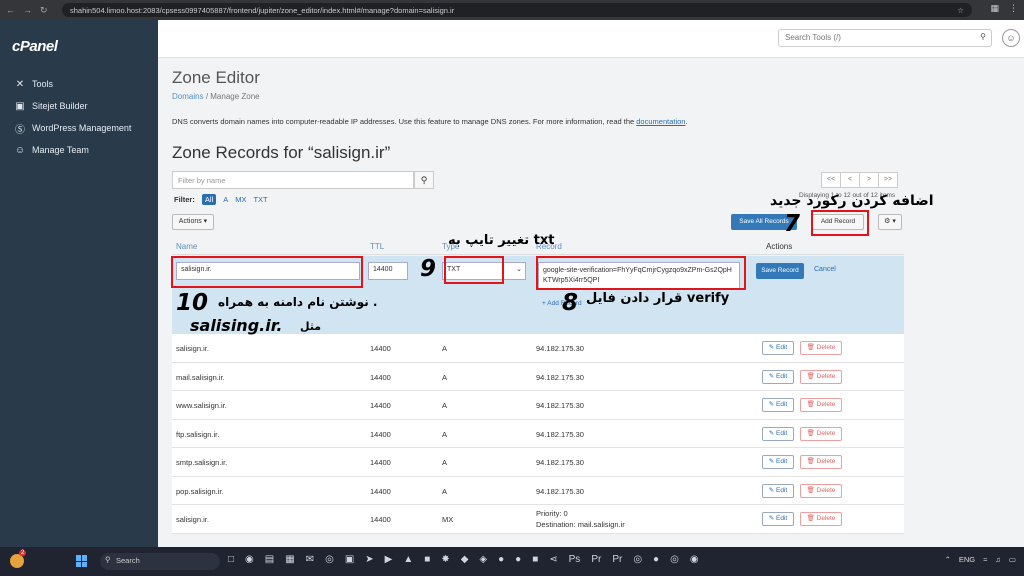 This screenshot has width=1024, height=576. I want to click on filter-tab-mx: MX, so click(240, 199).